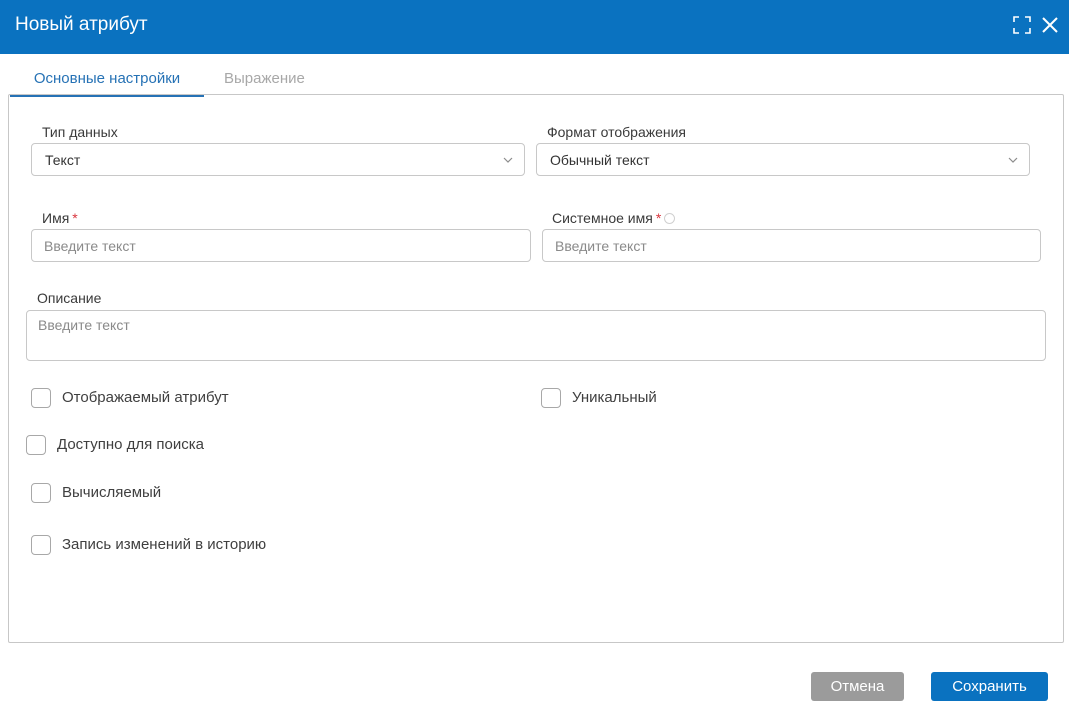  What do you see at coordinates (107, 80) in the screenshot?
I see `tab-main-settings: Основные настройки` at bounding box center [107, 80].